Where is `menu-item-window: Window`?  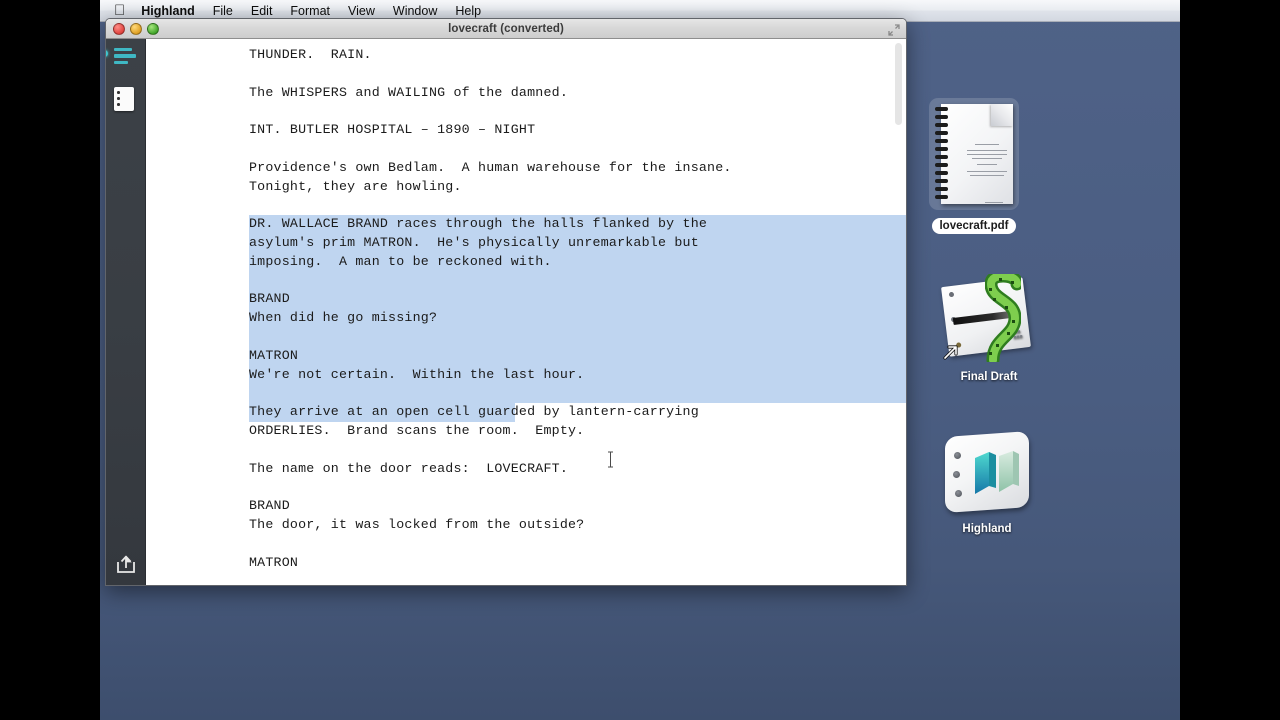
menu-item-window: Window is located at coordinates (415, 11).